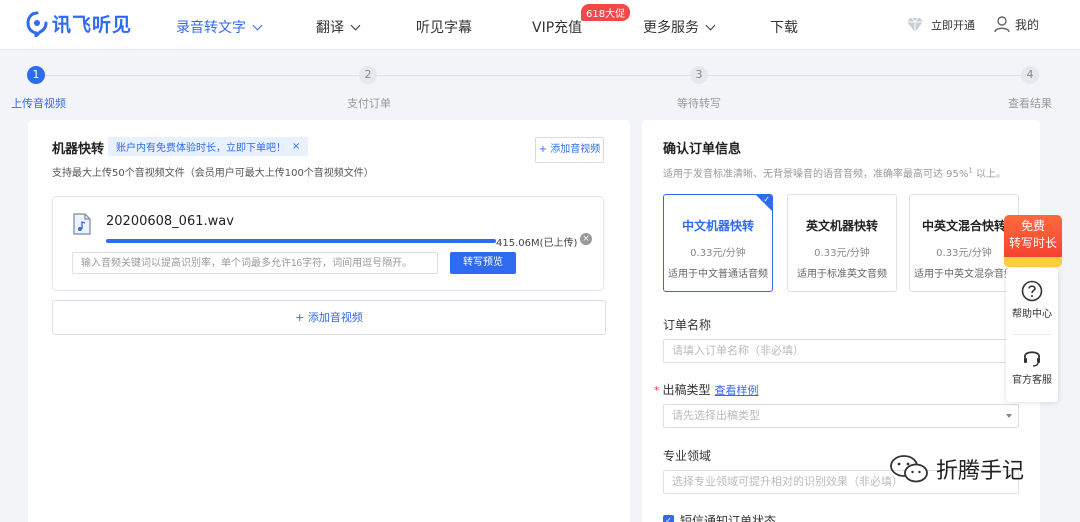 This screenshot has width=1080, height=522. I want to click on sms-label: 短信通知订单状态, so click(728, 518).